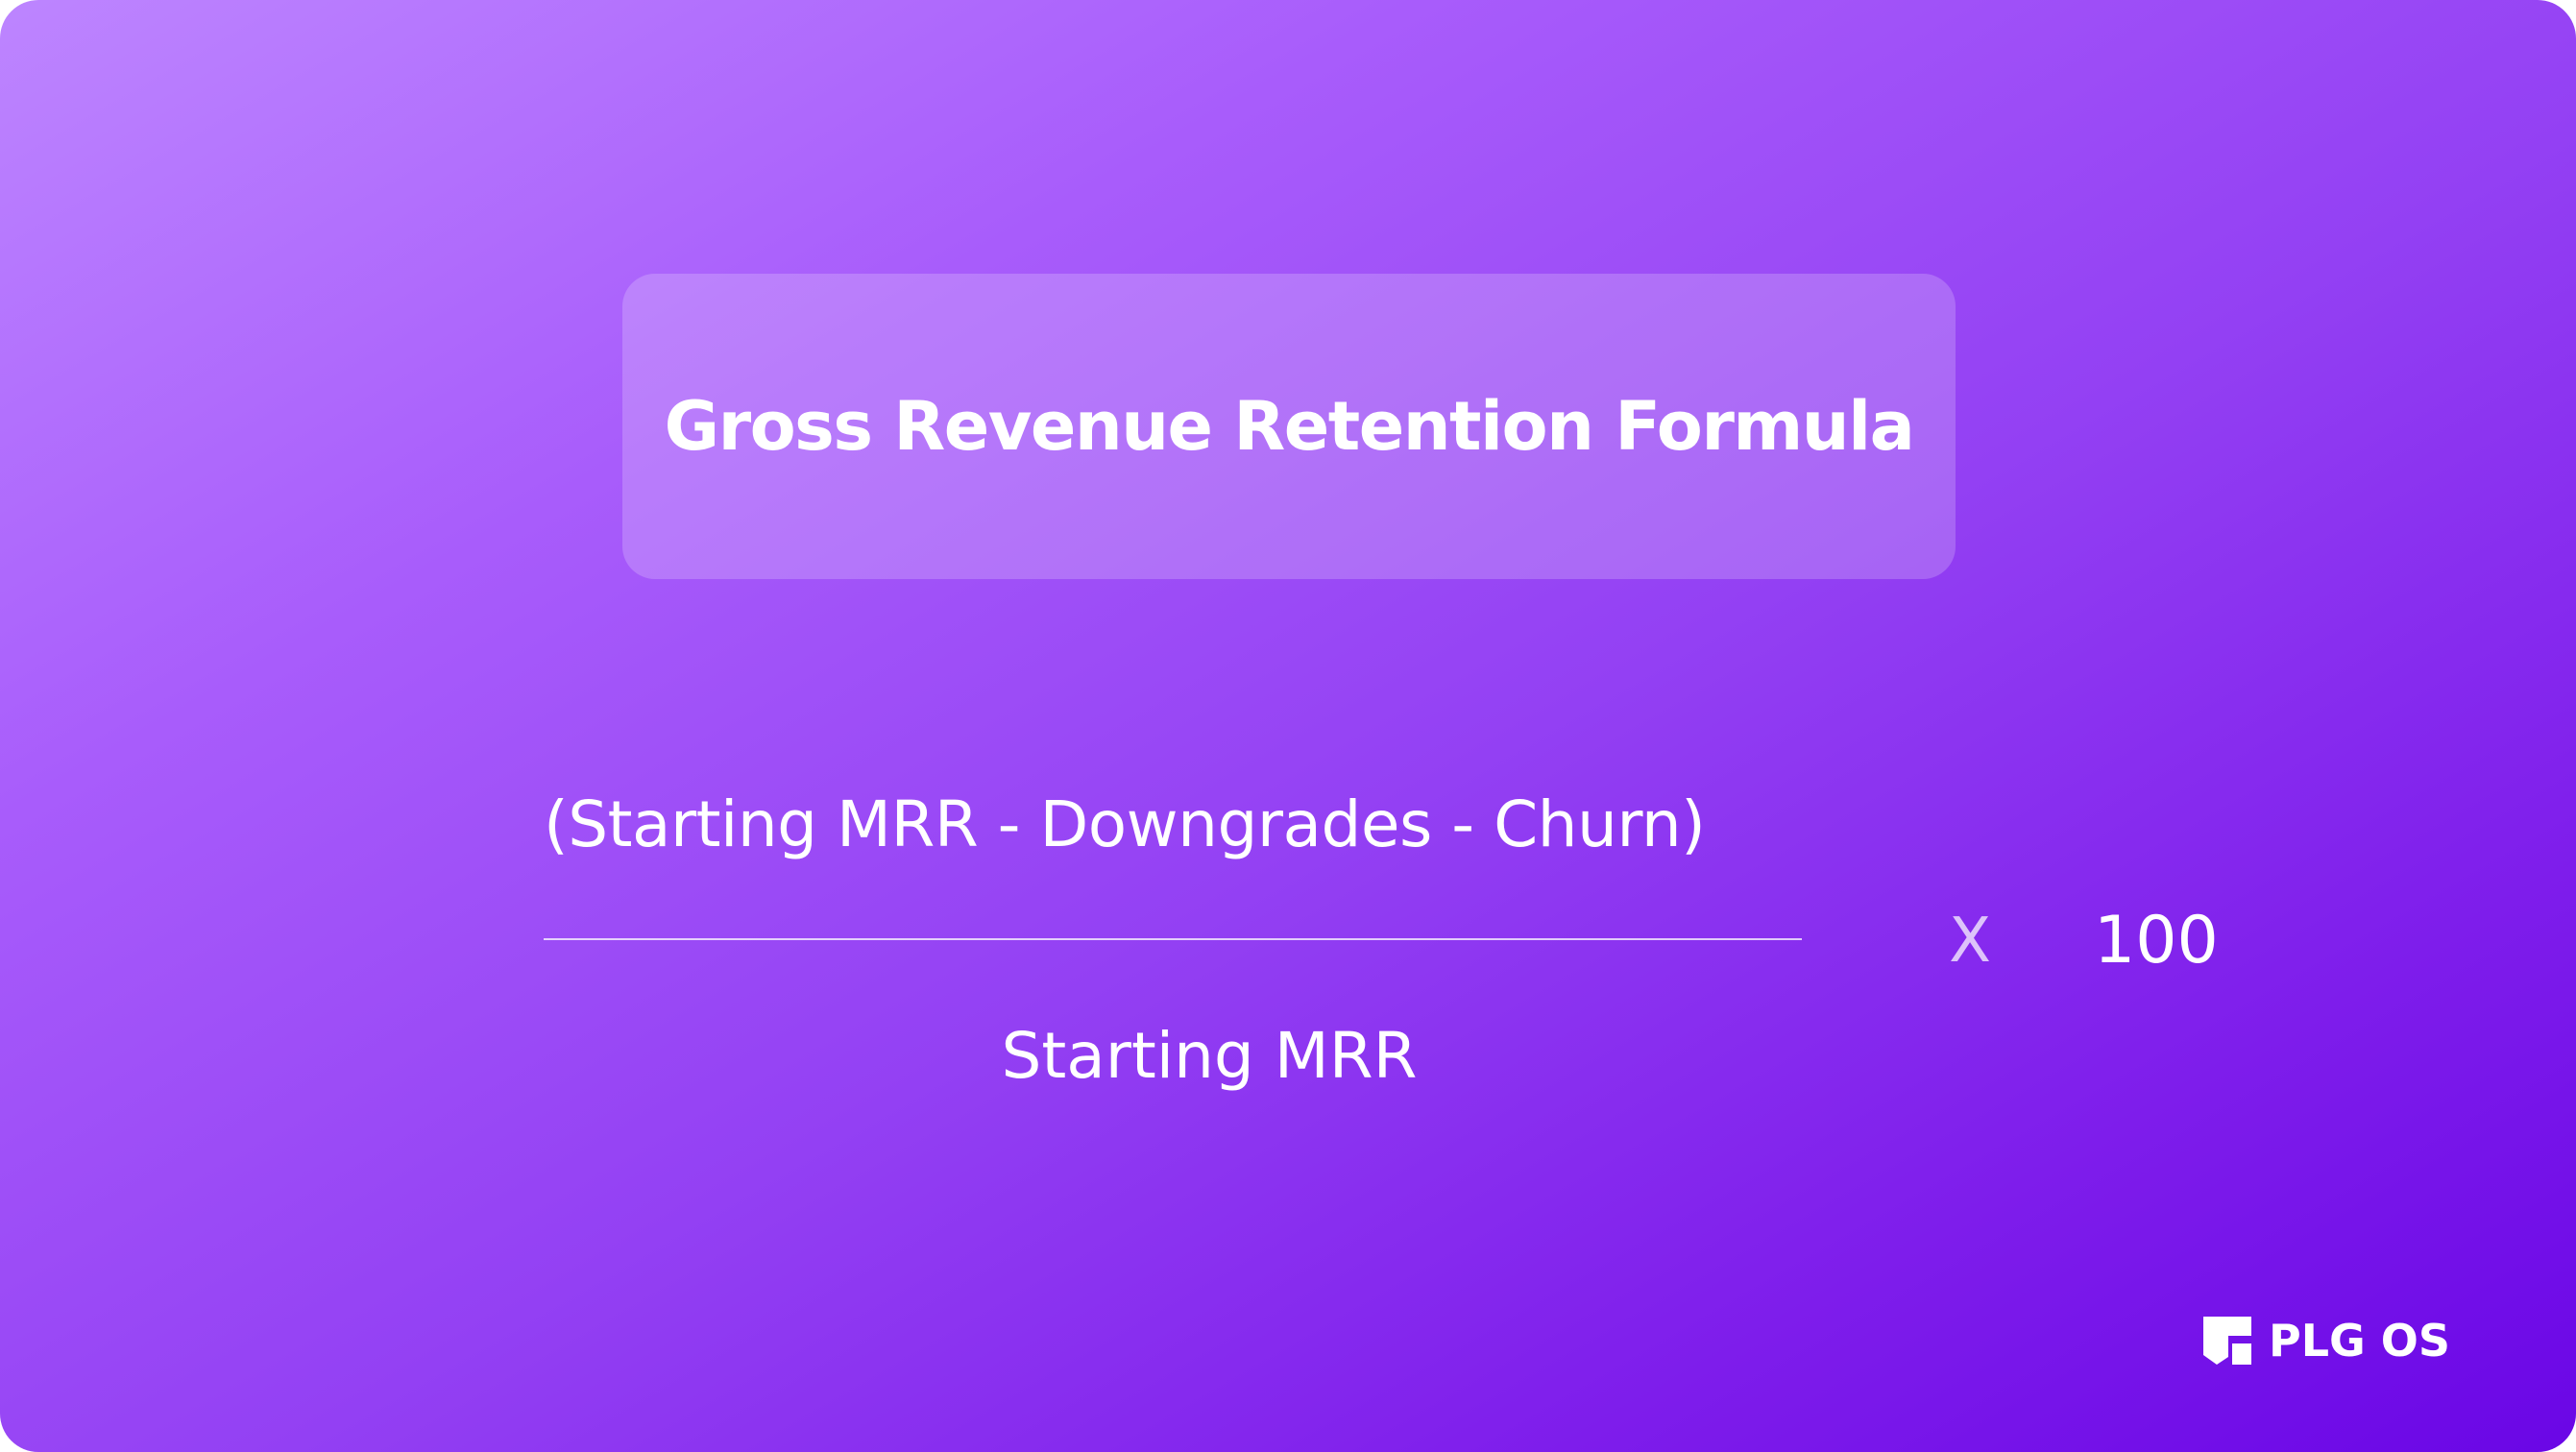 The height and width of the screenshot is (1452, 2576). Describe the element at coordinates (1970, 942) in the screenshot. I see `multiply-operator: X` at that location.